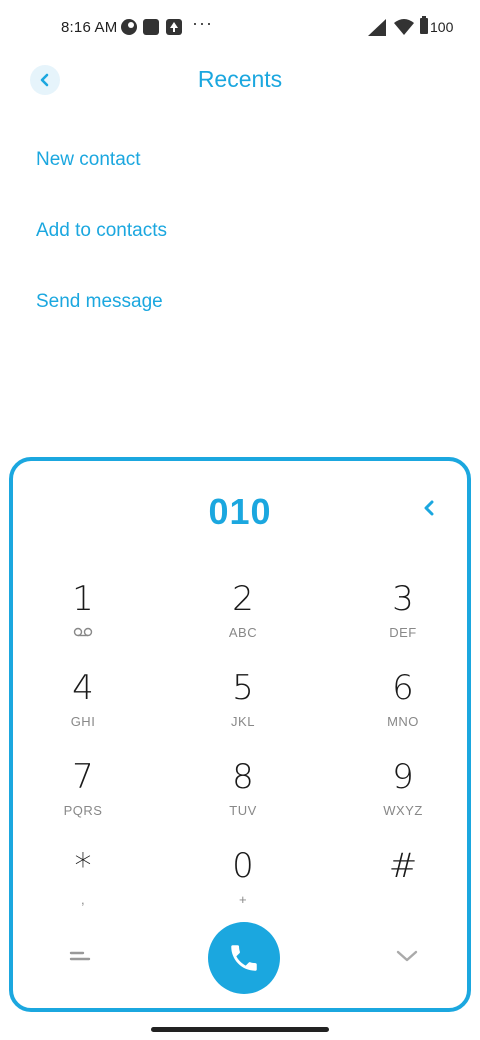  What do you see at coordinates (83, 721) in the screenshot?
I see `key-letters: GHI` at bounding box center [83, 721].